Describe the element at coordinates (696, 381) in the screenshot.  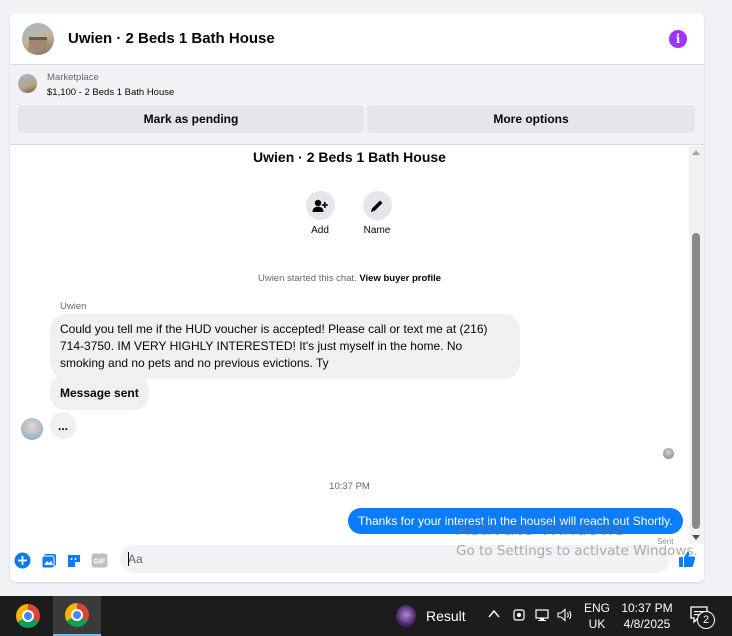
I see `scrollbar-thumb` at that location.